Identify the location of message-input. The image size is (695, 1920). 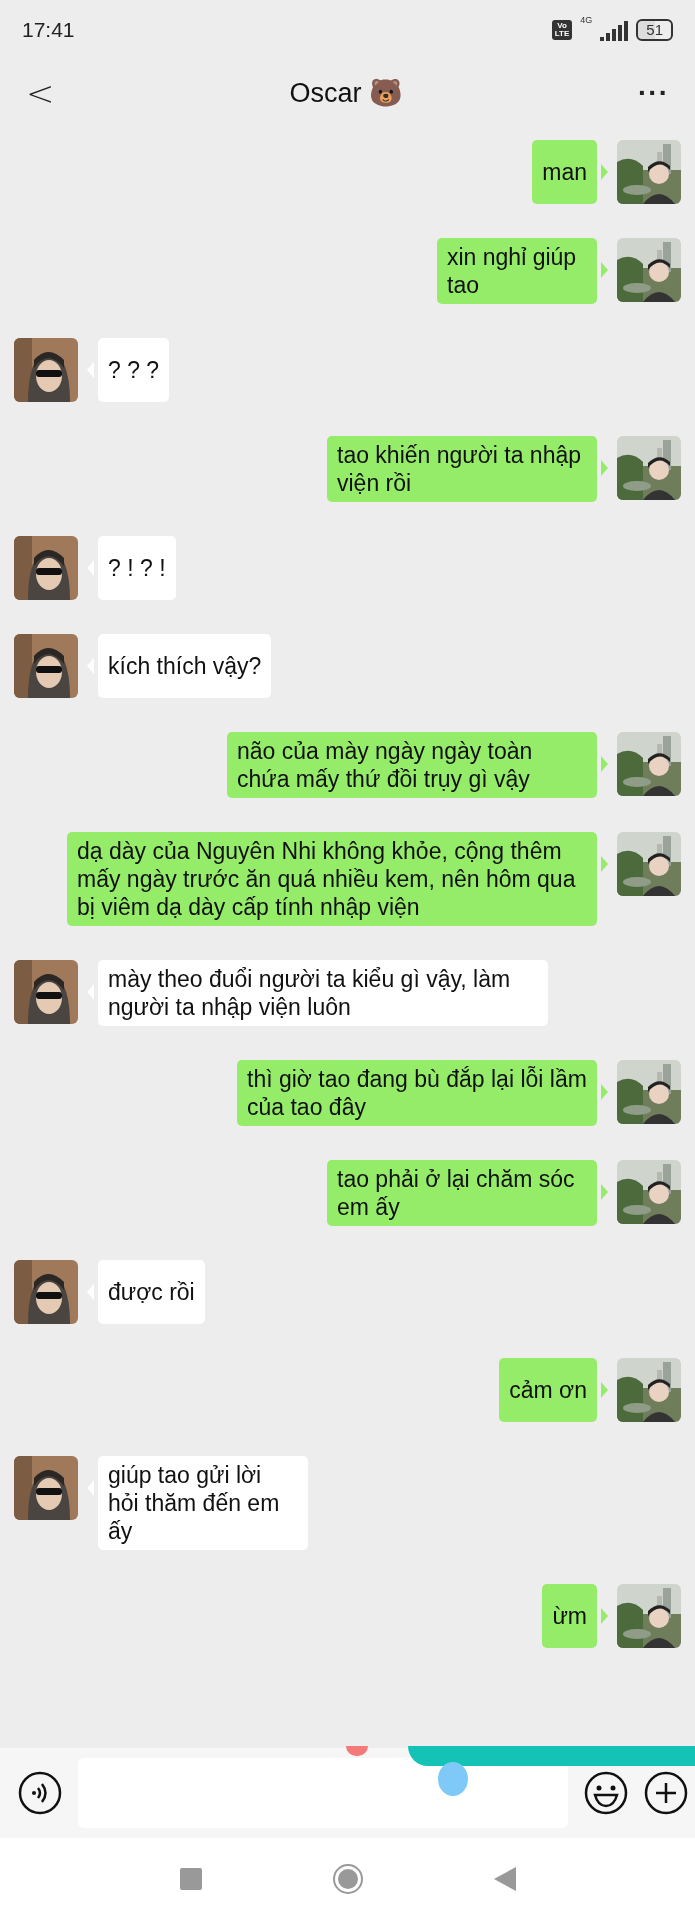
(323, 1793).